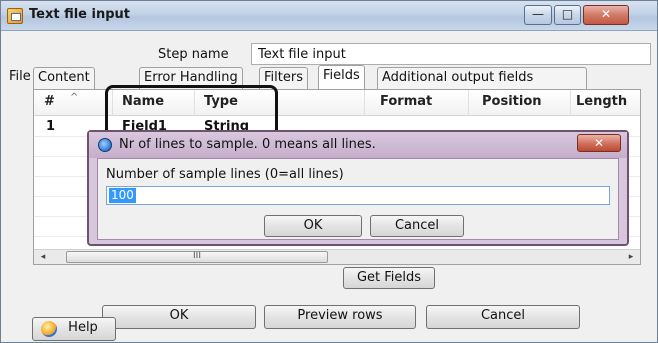 Image resolution: width=658 pixels, height=343 pixels. What do you see at coordinates (20, 78) in the screenshot?
I see `tab-file: File` at bounding box center [20, 78].